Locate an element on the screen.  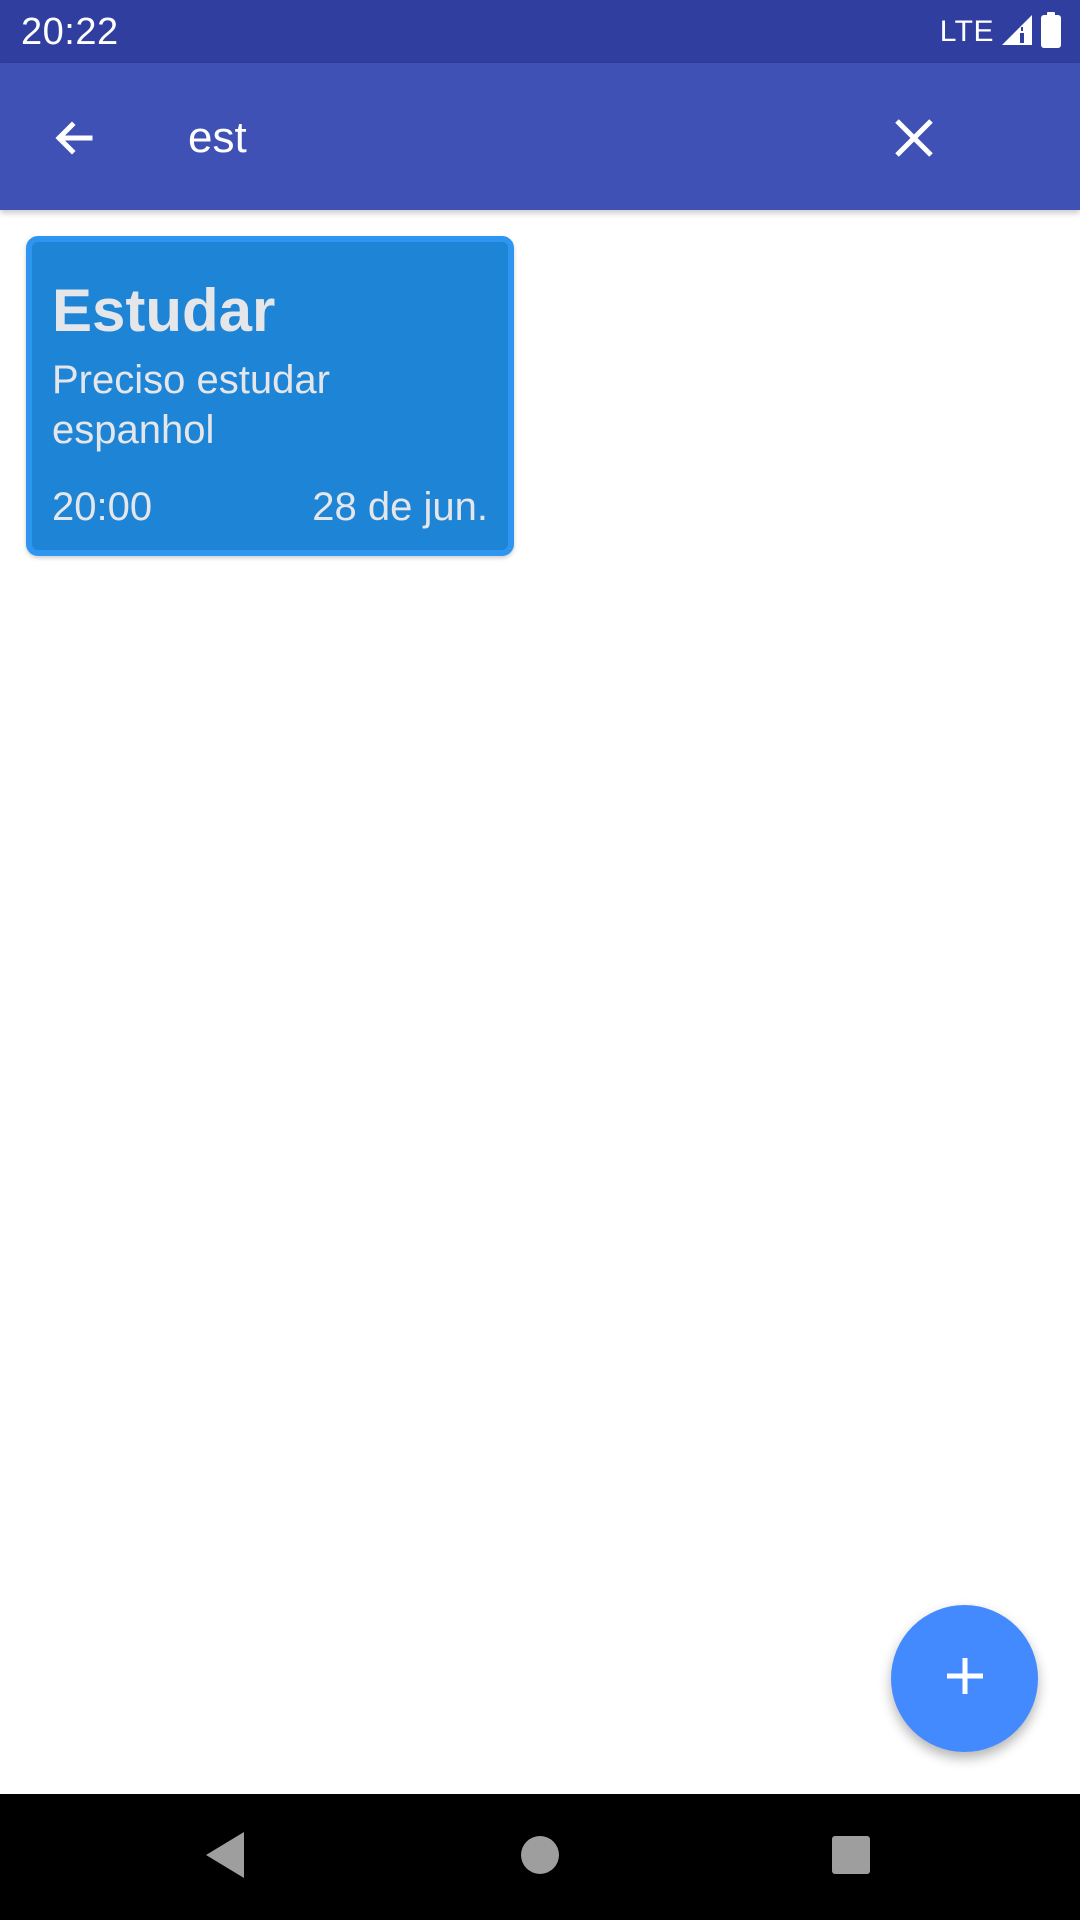
battery-icon is located at coordinates (1051, 32).